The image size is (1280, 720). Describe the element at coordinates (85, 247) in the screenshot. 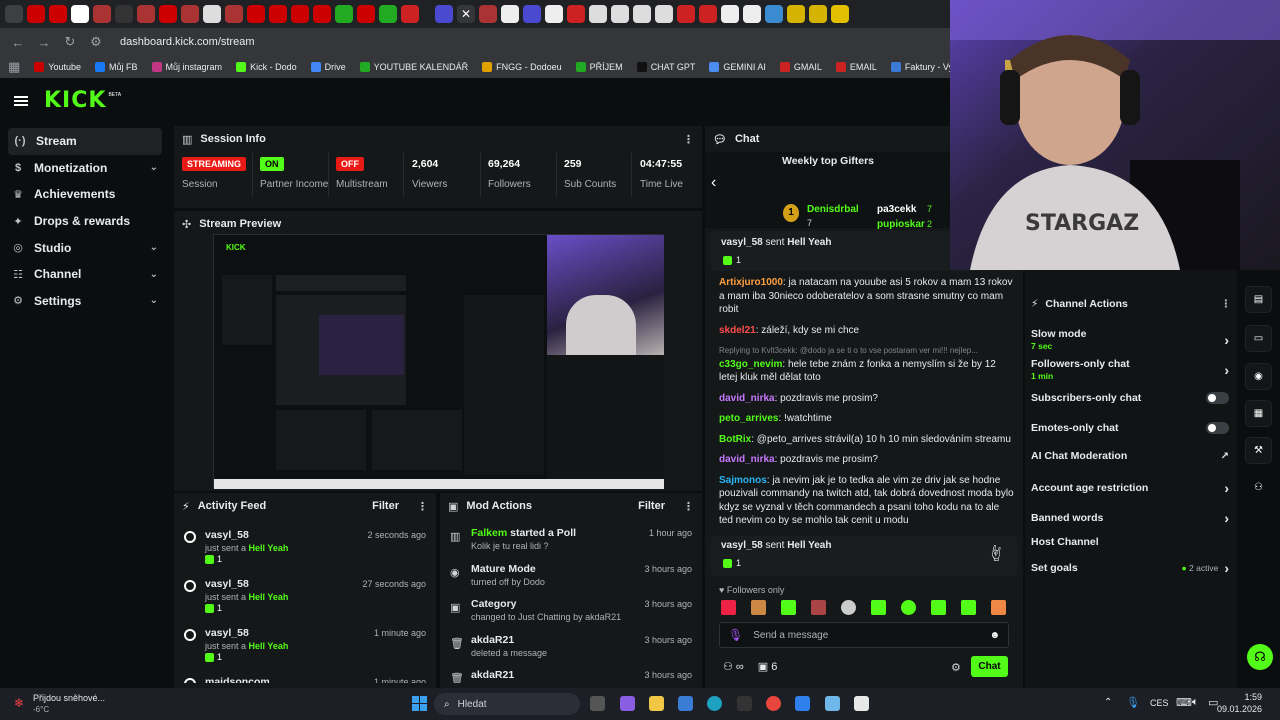

I see `sidebar-item-studio: ◎ Studio ⌄` at that location.